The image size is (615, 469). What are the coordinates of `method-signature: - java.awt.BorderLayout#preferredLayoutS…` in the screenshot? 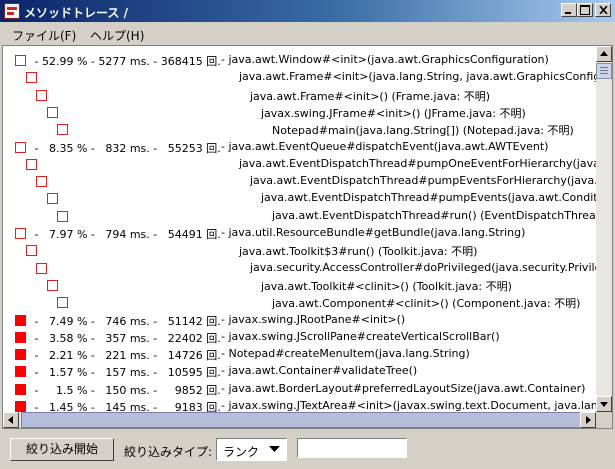 It's located at (403, 388).